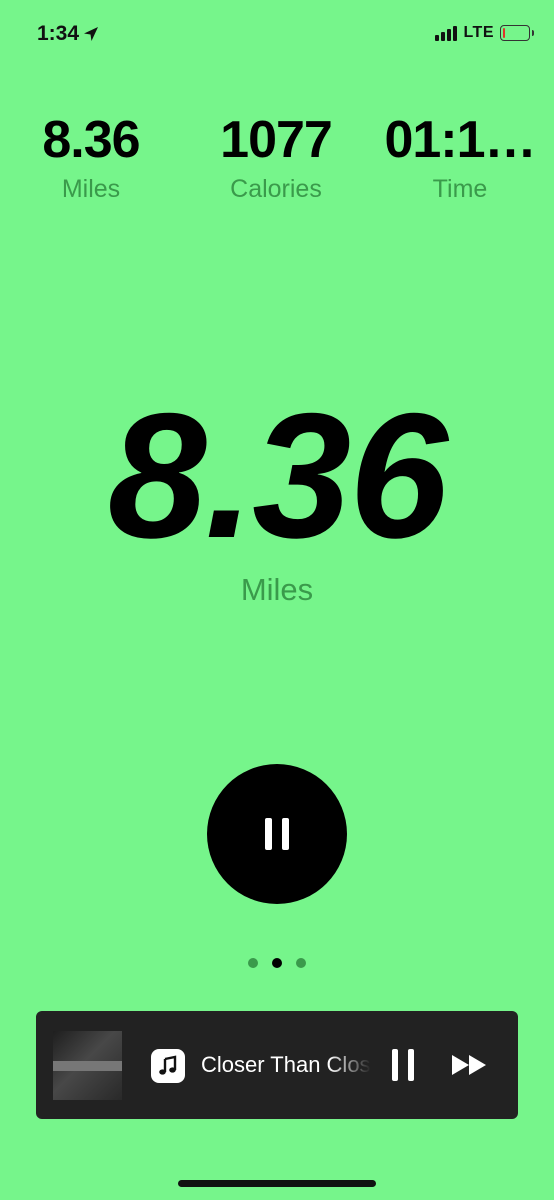  Describe the element at coordinates (168, 1066) in the screenshot. I see `music-note-icon` at that location.